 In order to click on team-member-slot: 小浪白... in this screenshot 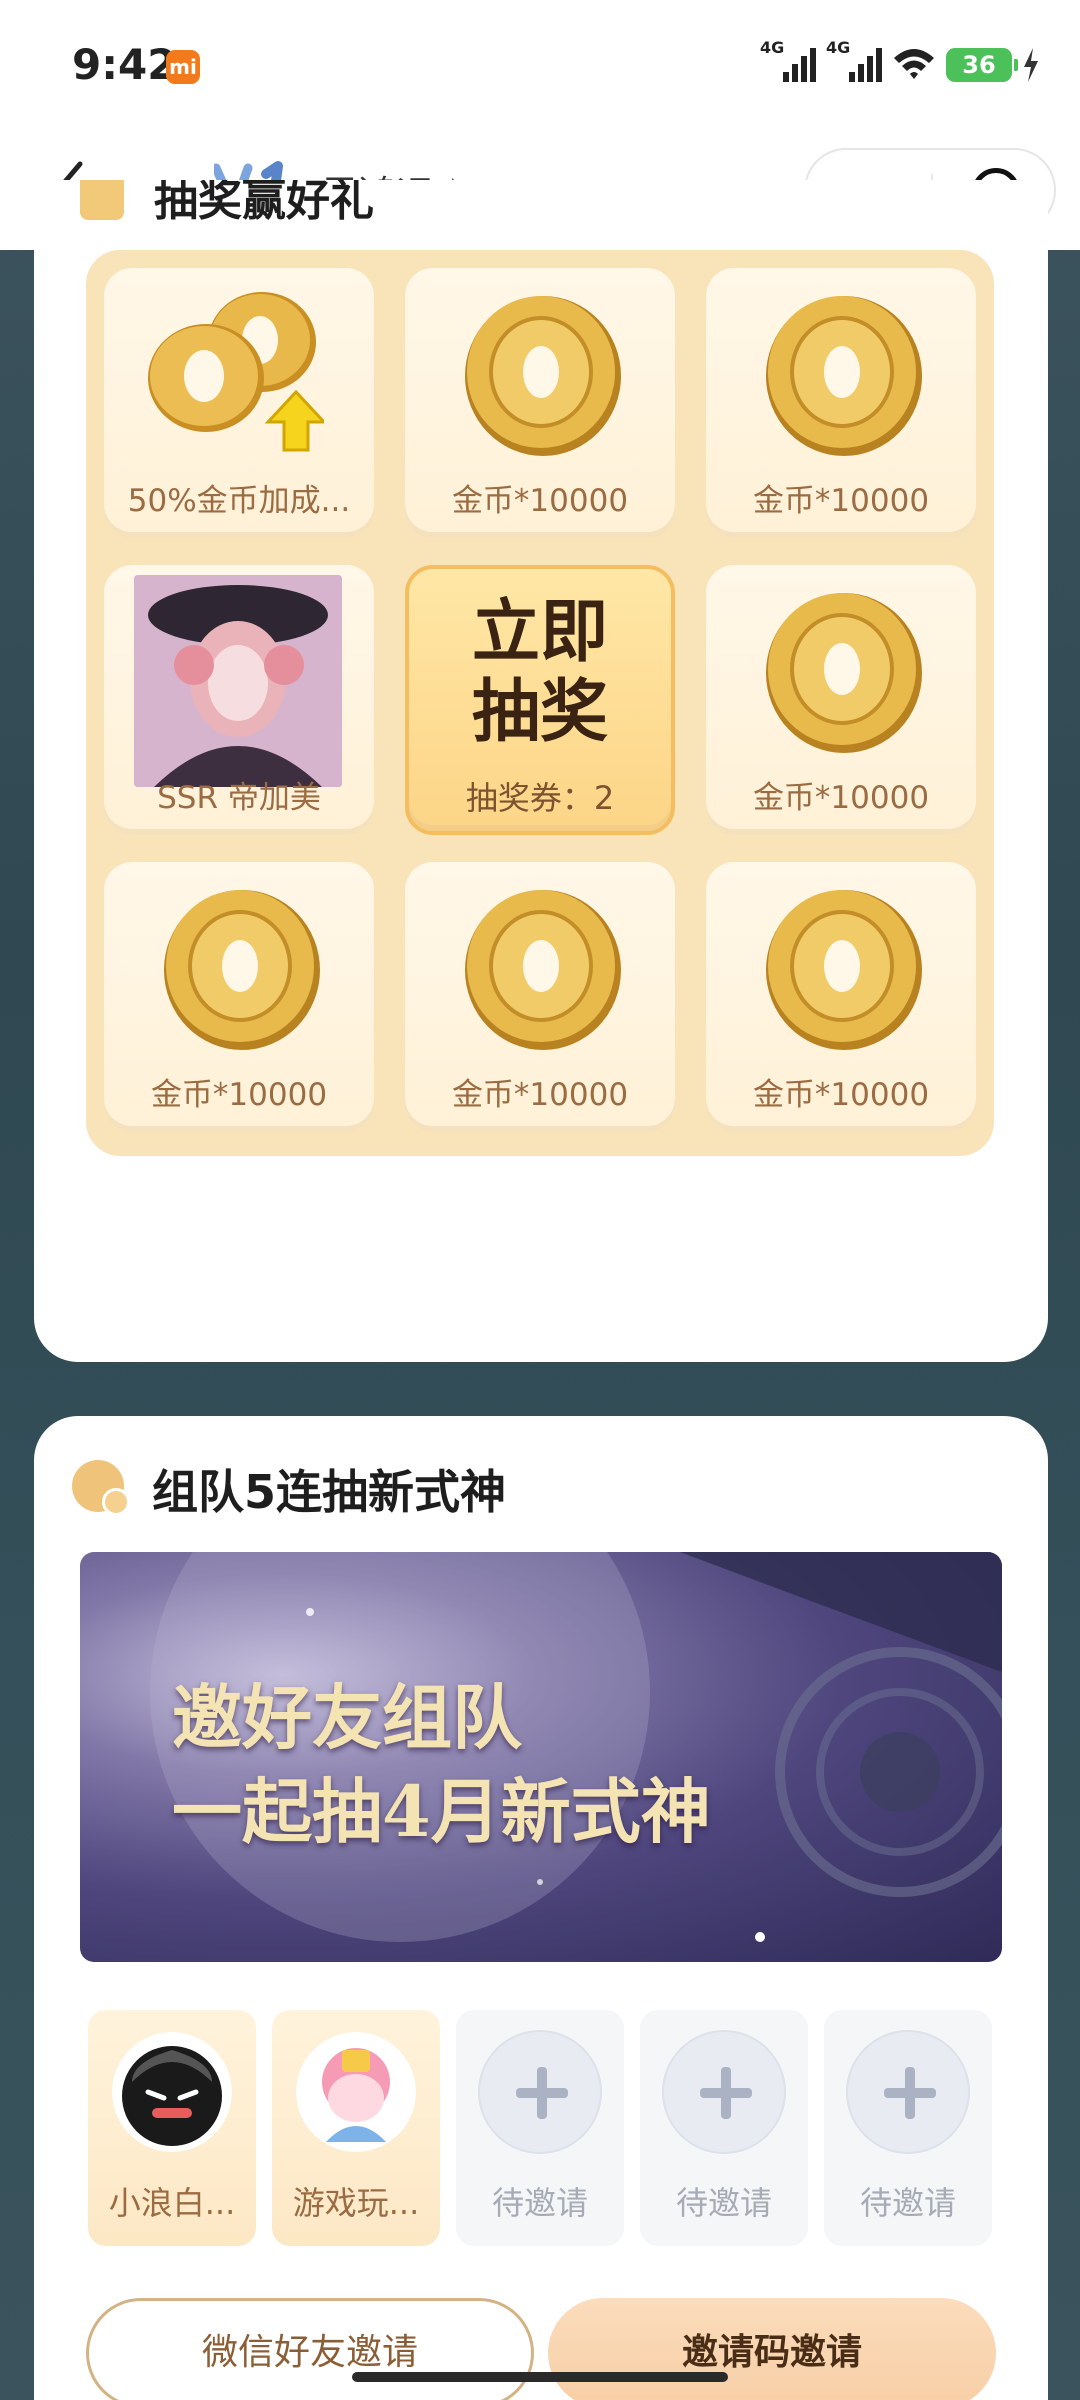, I will do `click(172, 2128)`.